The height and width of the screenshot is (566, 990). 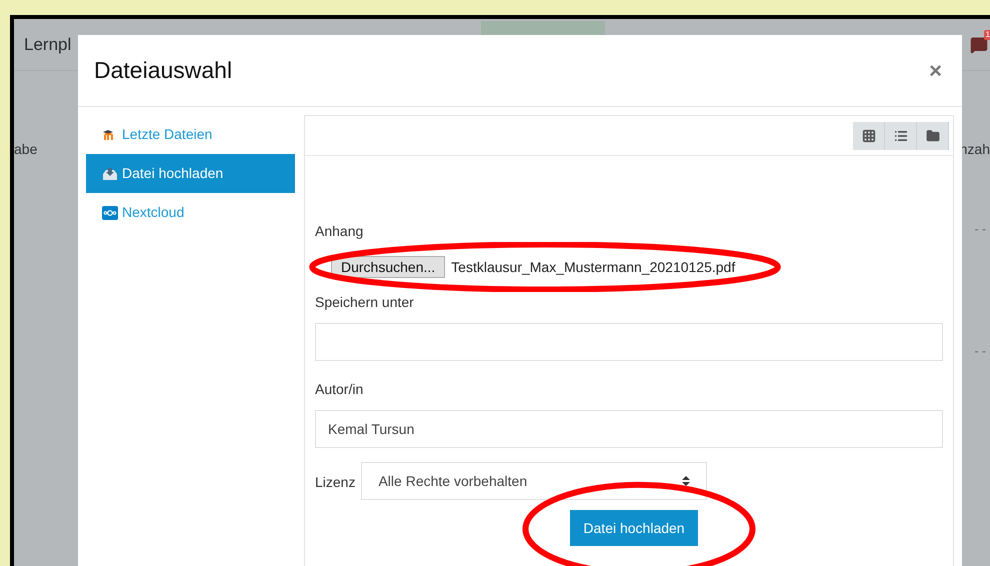 I want to click on page-heading: Lernpl, so click(x=48, y=45).